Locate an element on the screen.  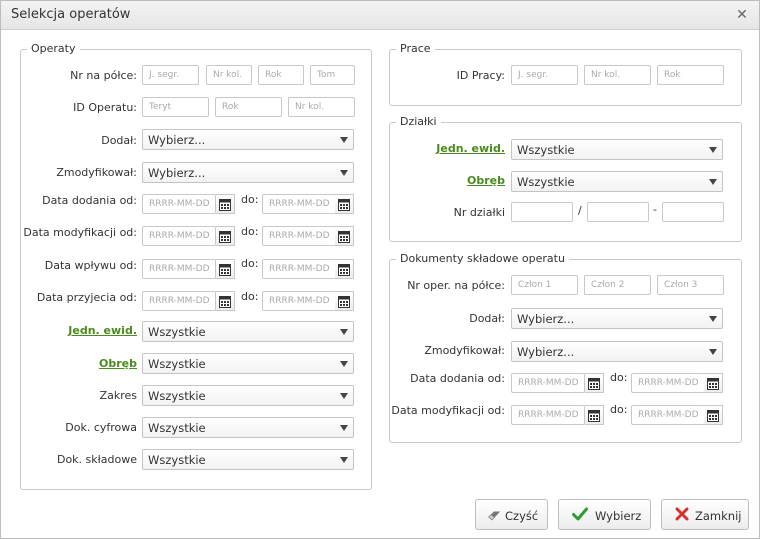
id-operatu-rok-input: Rok is located at coordinates (248, 107).